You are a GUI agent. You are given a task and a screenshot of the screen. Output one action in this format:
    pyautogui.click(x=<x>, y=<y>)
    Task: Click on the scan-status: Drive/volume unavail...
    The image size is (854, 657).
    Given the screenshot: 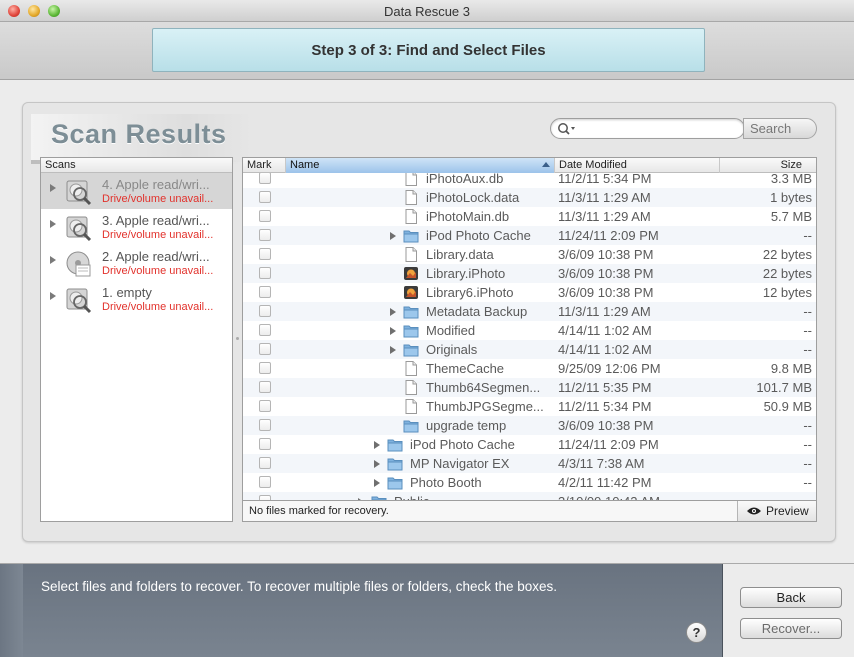 What is the action you would take?
    pyautogui.click(x=158, y=199)
    